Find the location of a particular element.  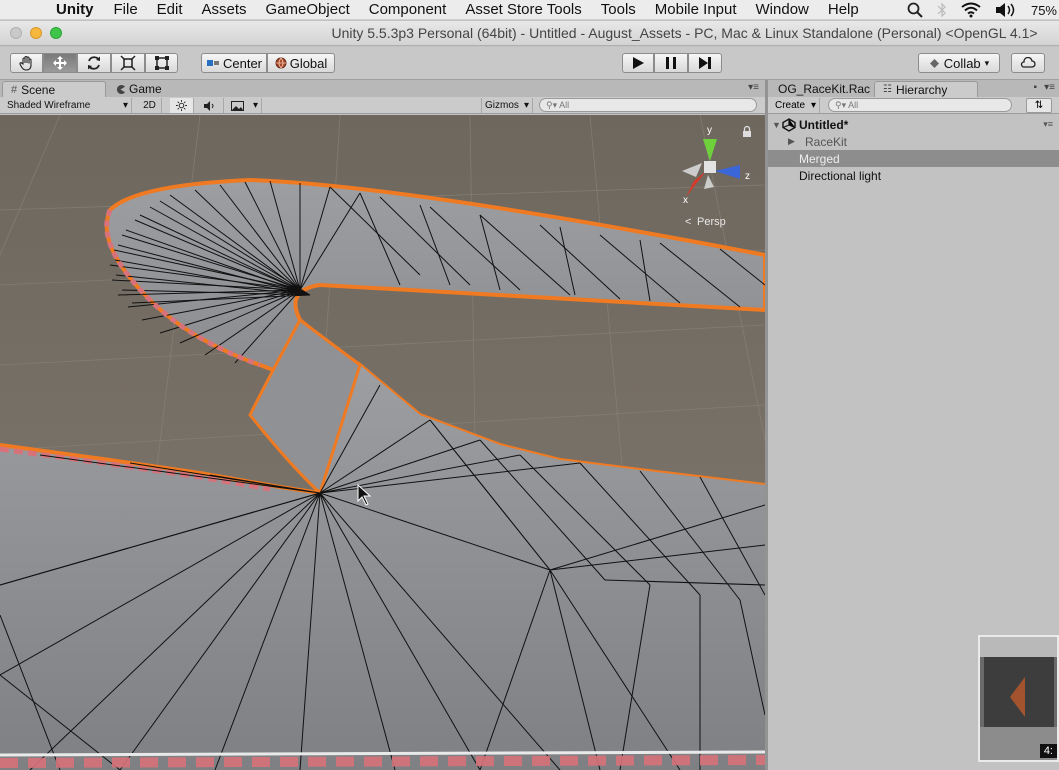

audio-toggle-button is located at coordinates (210, 105).